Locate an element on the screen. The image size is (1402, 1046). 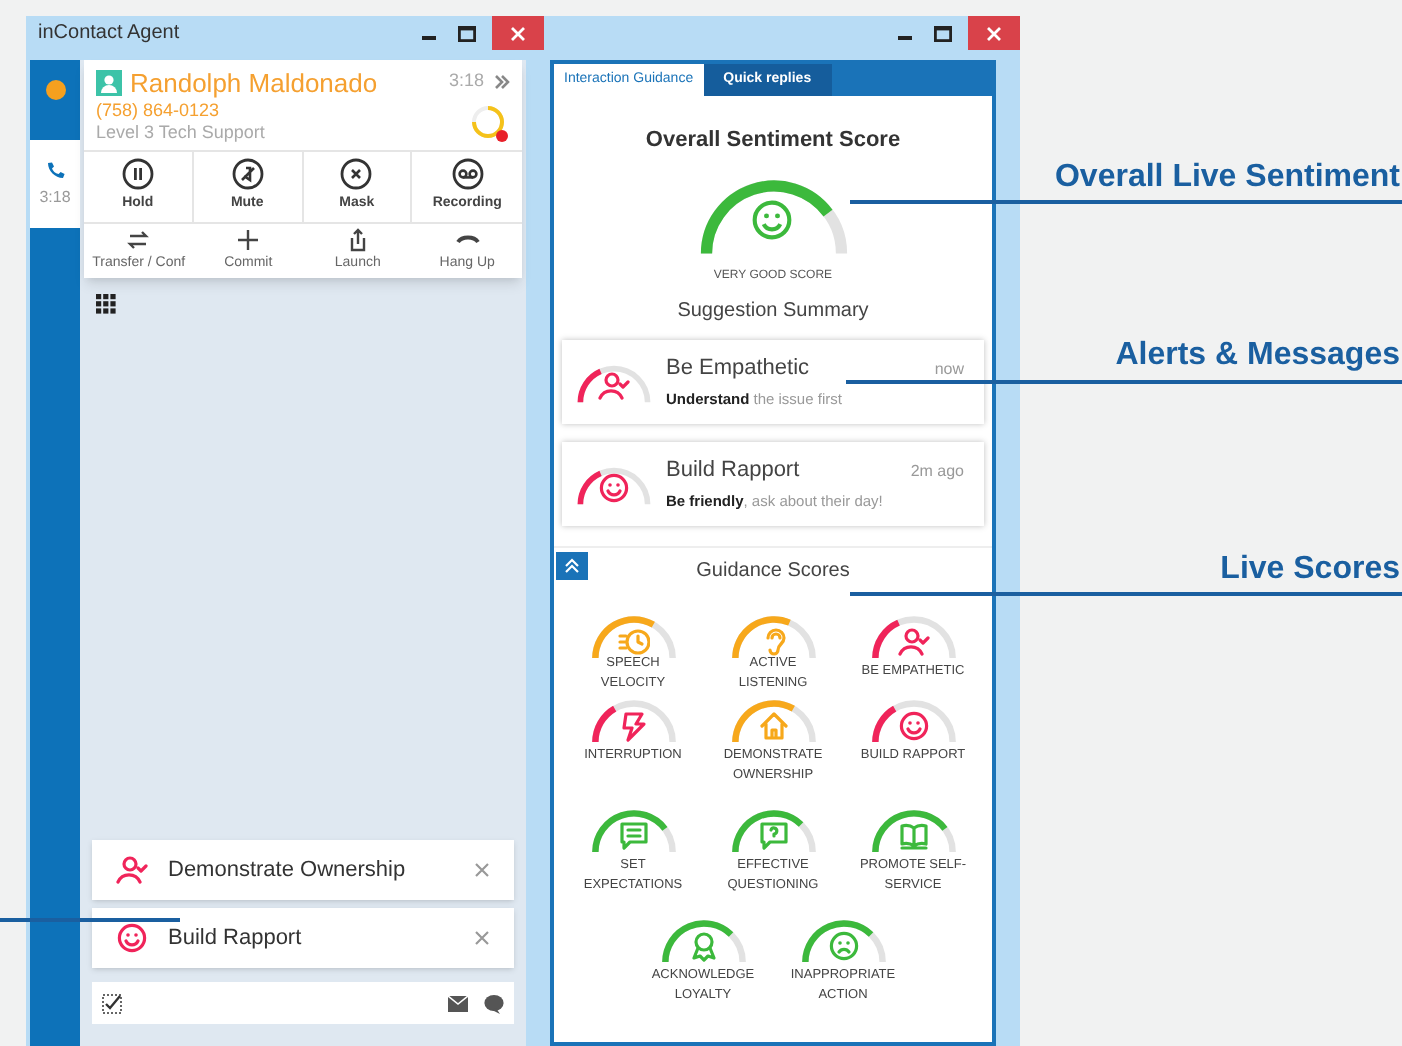
contact-phone: (758) 864-0123 is located at coordinates (159, 111).